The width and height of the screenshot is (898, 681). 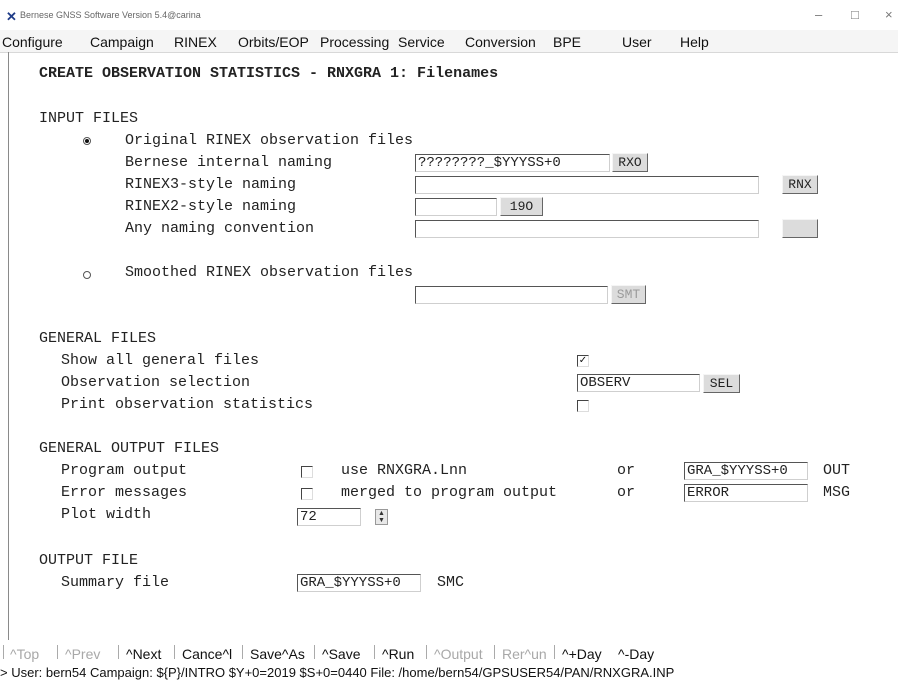 I want to click on menu-processing: Processing, so click(x=354, y=42).